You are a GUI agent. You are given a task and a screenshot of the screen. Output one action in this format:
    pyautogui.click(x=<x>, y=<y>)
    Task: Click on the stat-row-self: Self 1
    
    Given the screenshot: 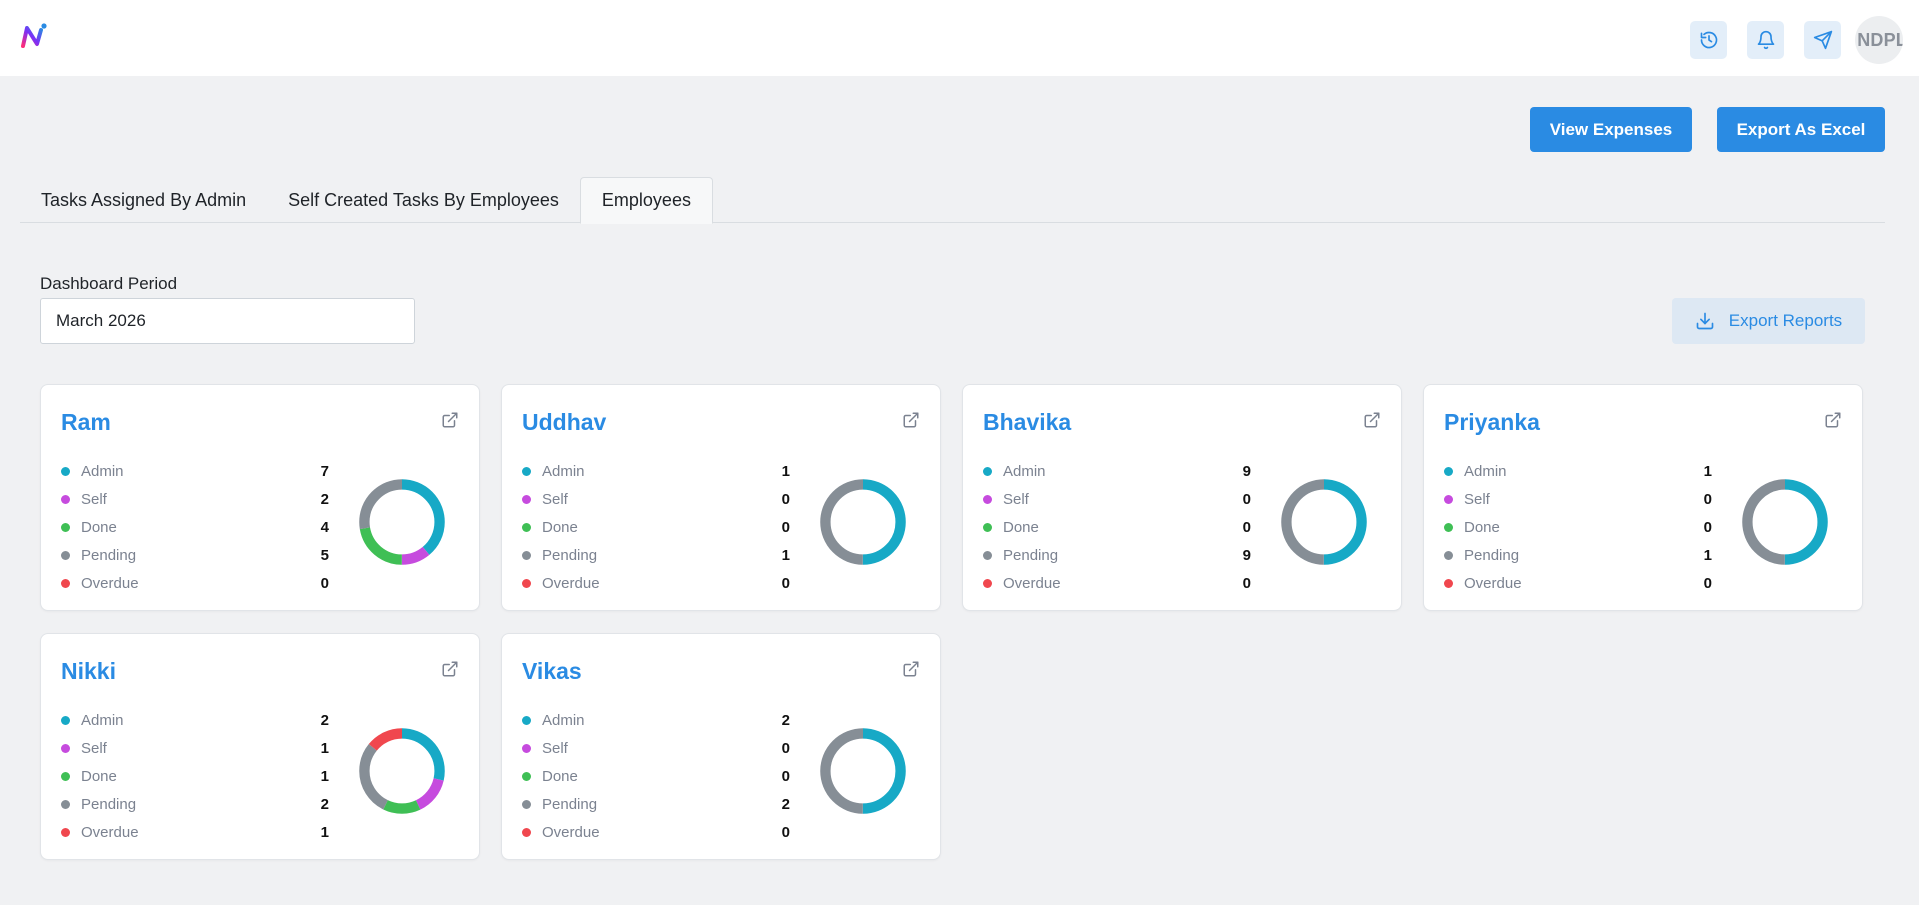 What is the action you would take?
    pyautogui.click(x=195, y=748)
    